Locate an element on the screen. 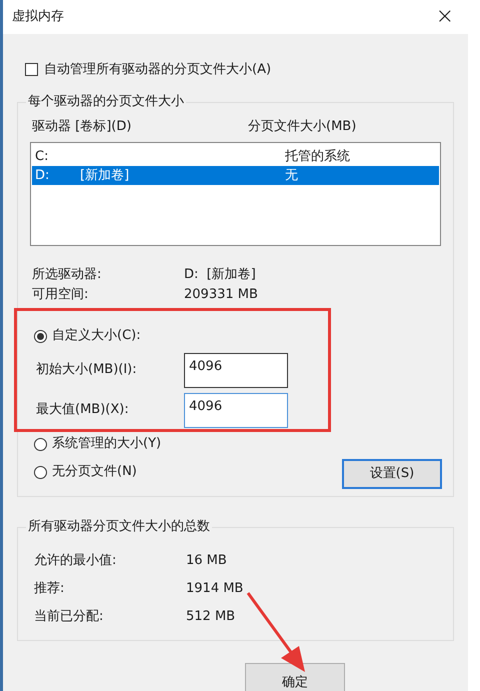  drive-label: [新加卷] is located at coordinates (105, 175).